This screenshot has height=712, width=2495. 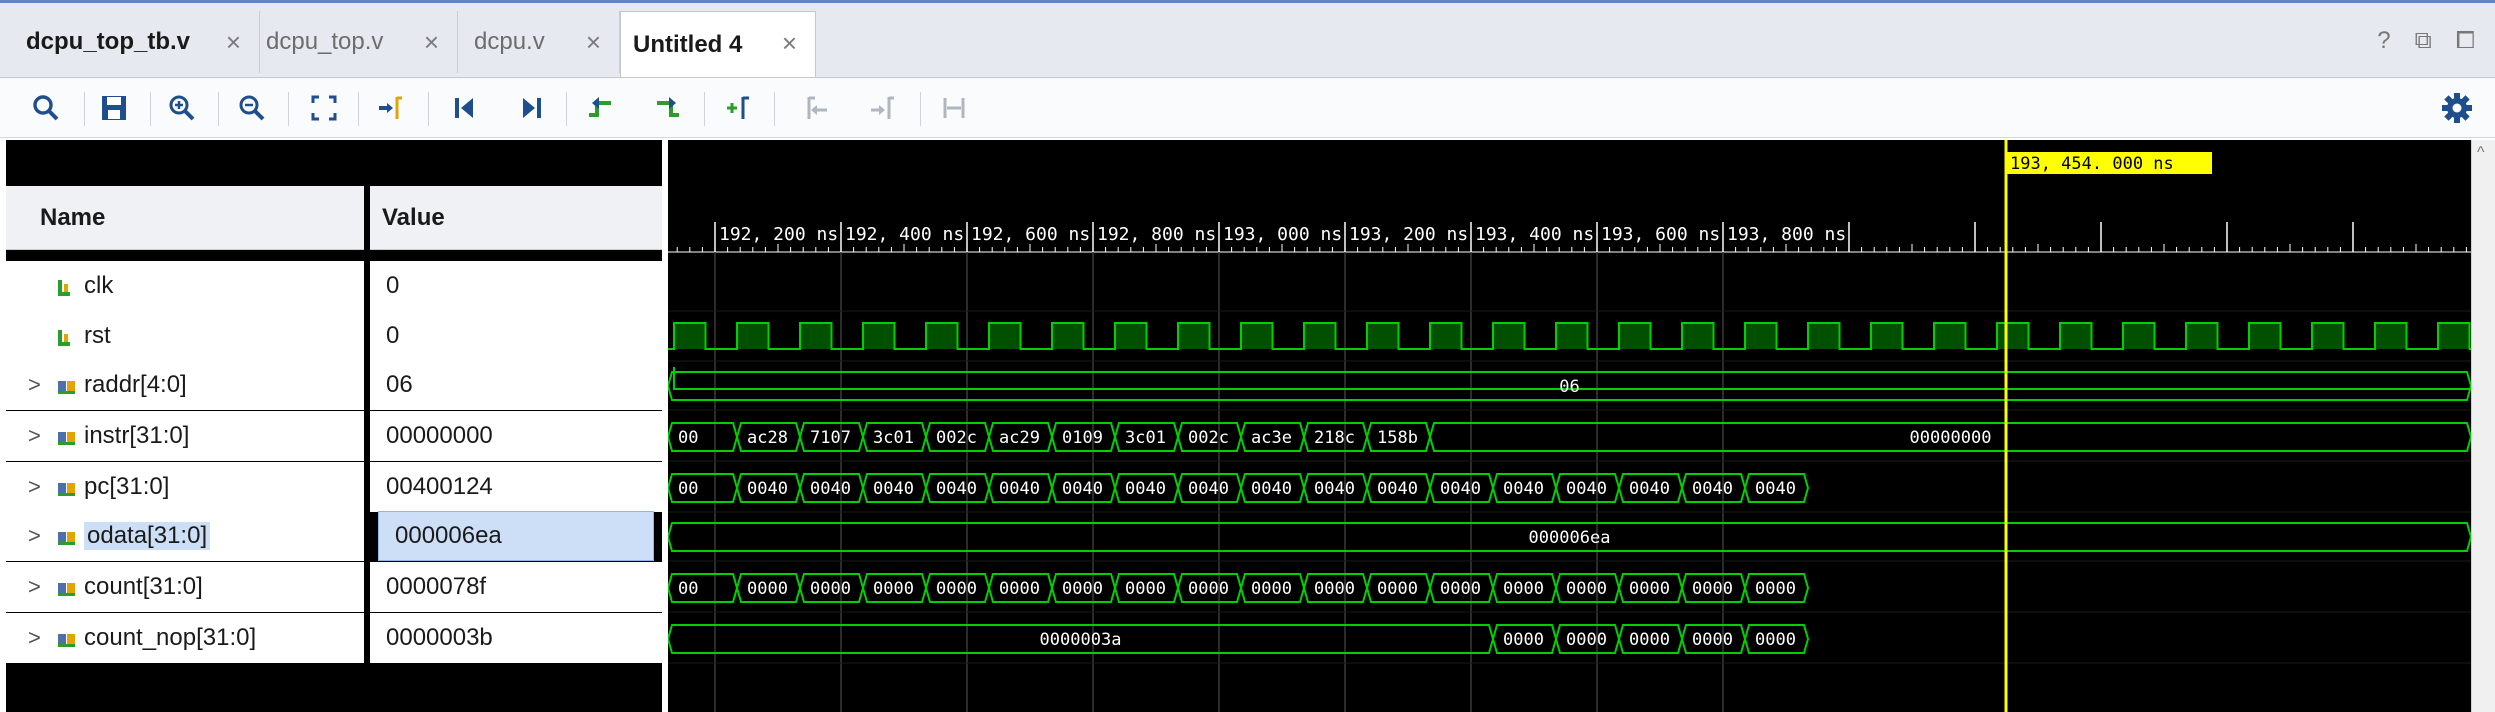 What do you see at coordinates (778, 234) in the screenshot?
I see `timeline-tick-label: 192, 200 ns` at bounding box center [778, 234].